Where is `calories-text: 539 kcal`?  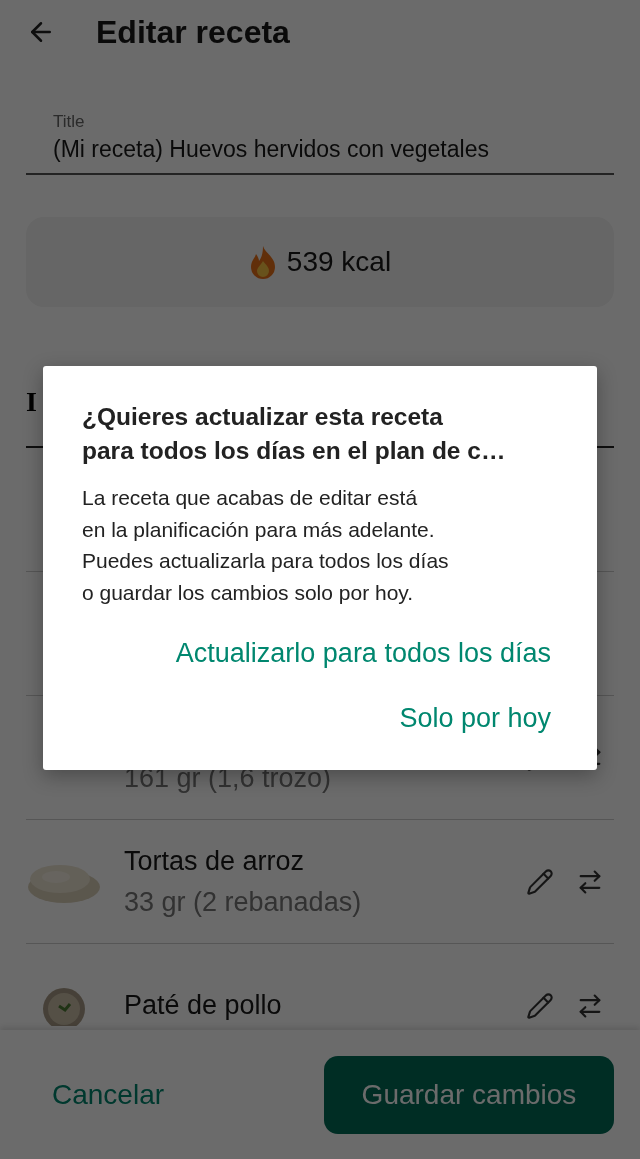 calories-text: 539 kcal is located at coordinates (339, 262).